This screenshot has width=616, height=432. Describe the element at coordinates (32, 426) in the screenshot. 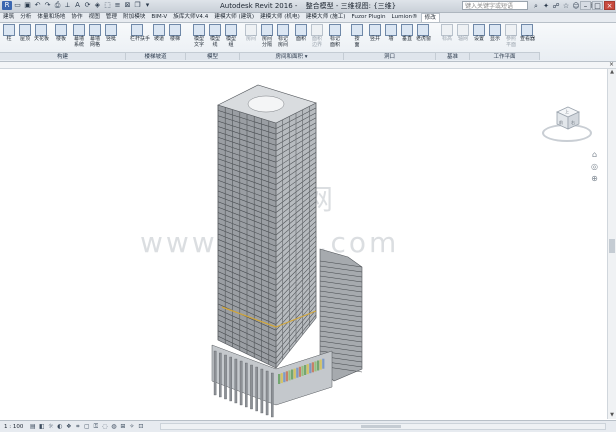

I see `detail-level-icon: ▤` at that location.